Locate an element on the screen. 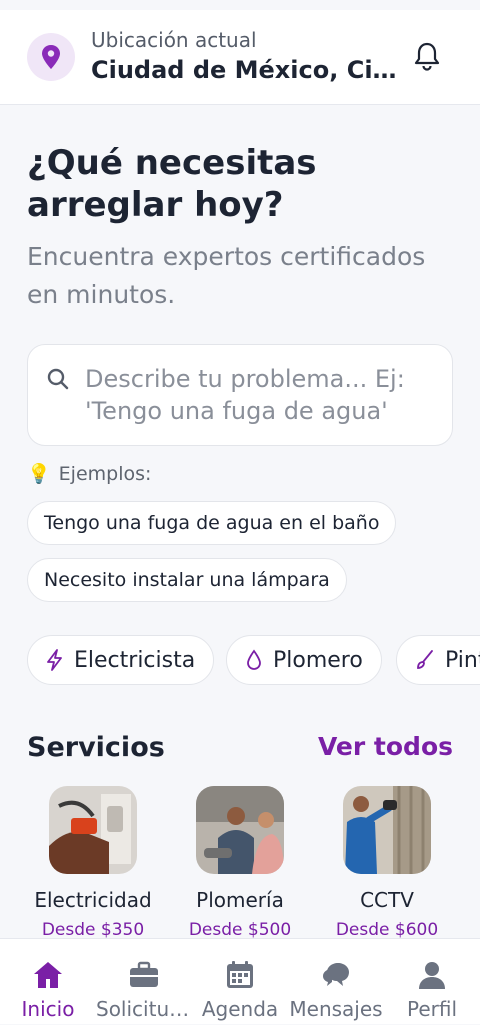  nav-item-agenda: Agenda is located at coordinates (240, 982).